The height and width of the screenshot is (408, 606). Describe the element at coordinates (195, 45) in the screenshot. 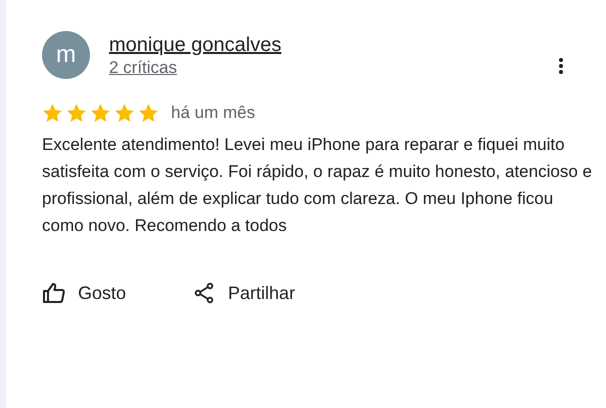

I see `author-link: monique goncalves` at that location.